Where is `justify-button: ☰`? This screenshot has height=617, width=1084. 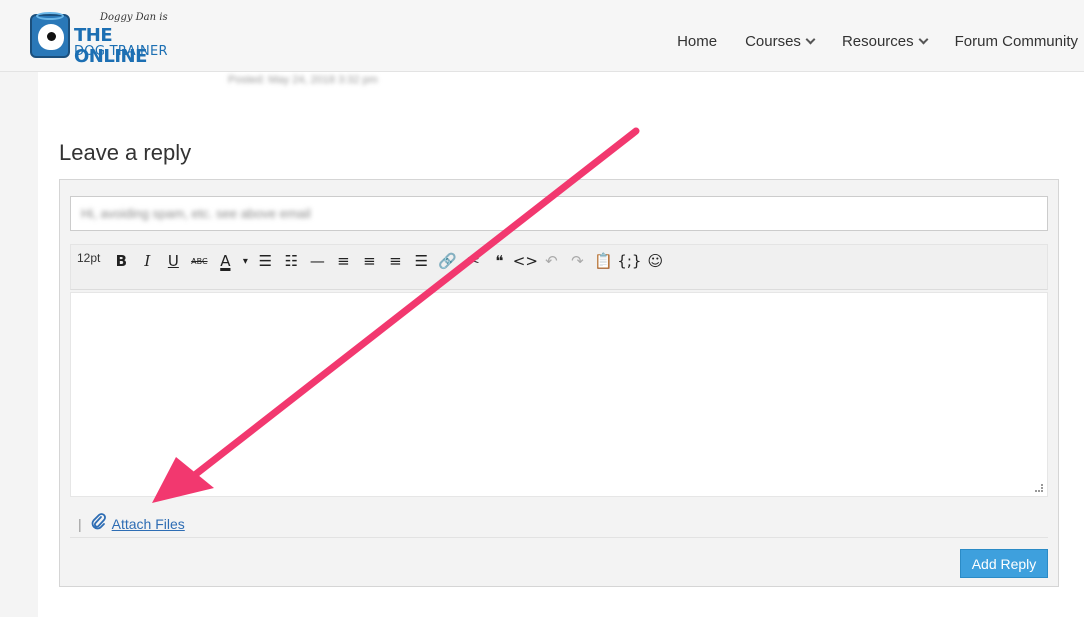 justify-button: ☰ is located at coordinates (421, 261).